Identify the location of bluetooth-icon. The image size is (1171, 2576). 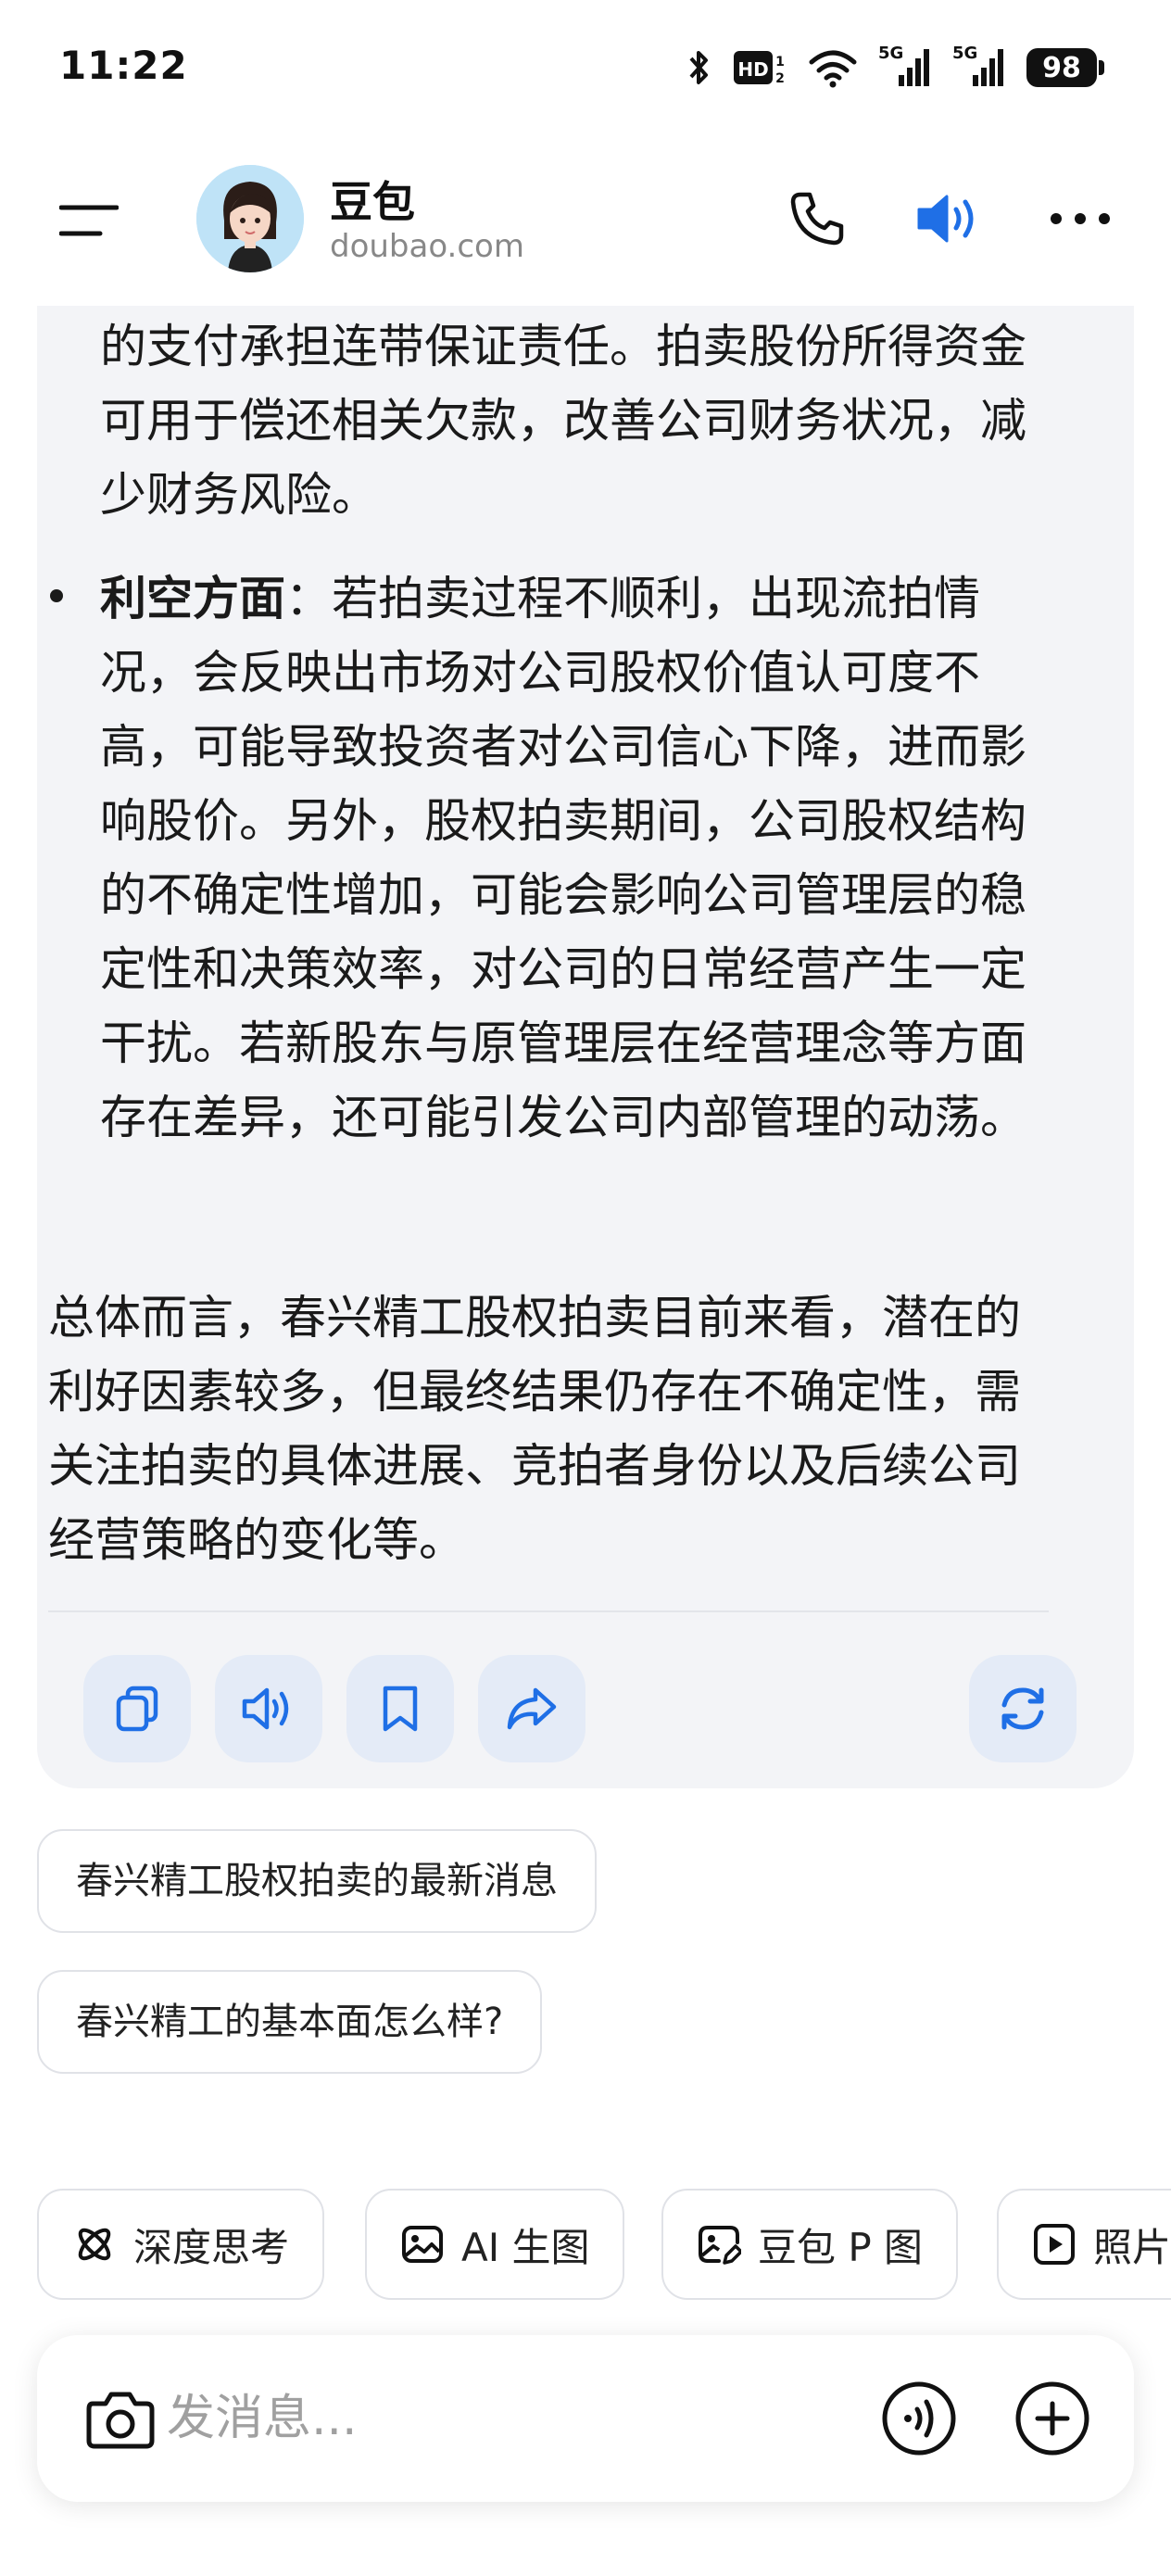
(699, 68).